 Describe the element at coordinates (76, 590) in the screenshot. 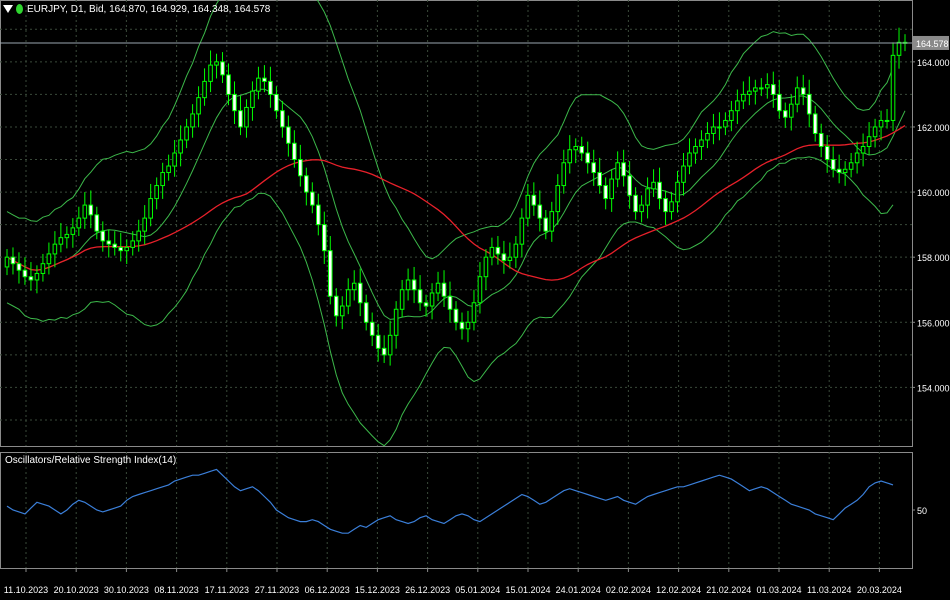

I see `x-tick-label: 20.10.2023` at that location.